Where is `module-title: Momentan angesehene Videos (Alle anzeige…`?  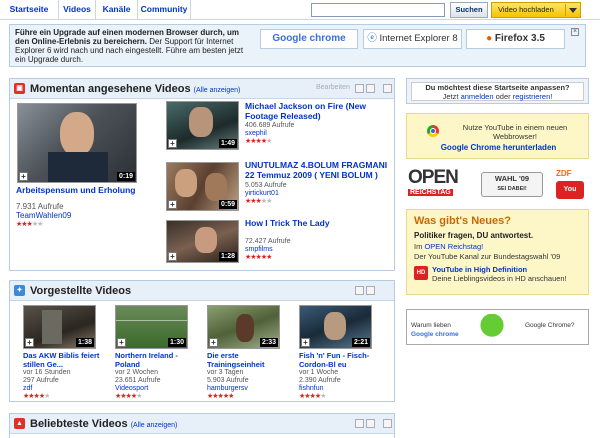 module-title: Momentan angesehene Videos (Alle anzeige… is located at coordinates (135, 89).